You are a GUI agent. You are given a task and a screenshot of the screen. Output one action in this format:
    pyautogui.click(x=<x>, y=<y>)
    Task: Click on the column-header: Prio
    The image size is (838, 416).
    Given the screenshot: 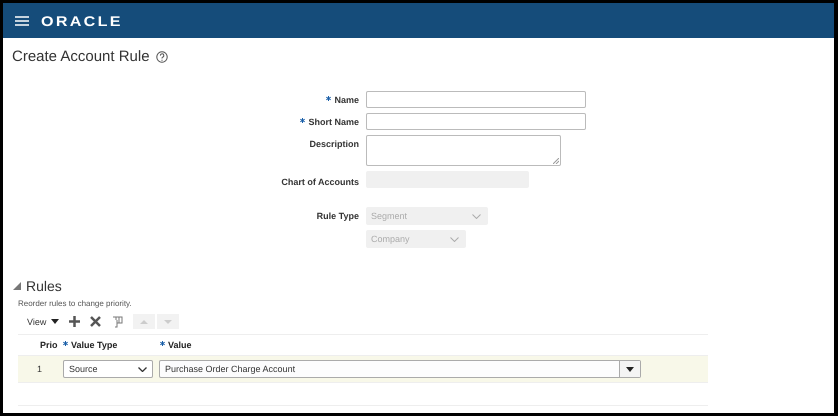 What is the action you would take?
    pyautogui.click(x=49, y=345)
    